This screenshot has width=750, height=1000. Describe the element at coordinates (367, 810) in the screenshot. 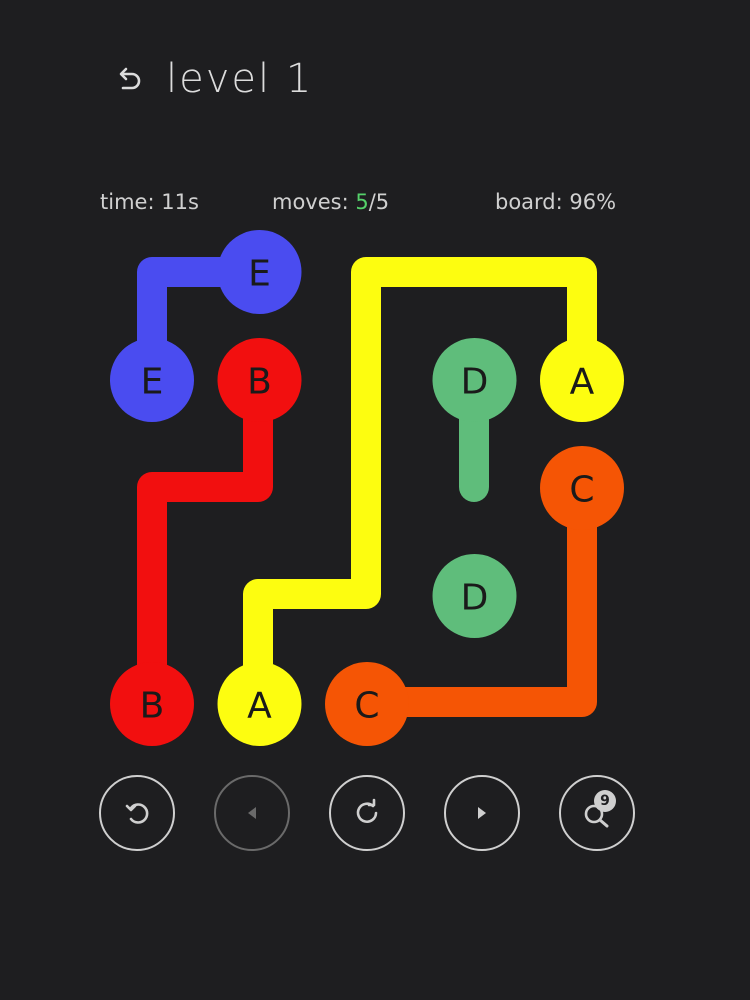

I see `restart-icon` at that location.